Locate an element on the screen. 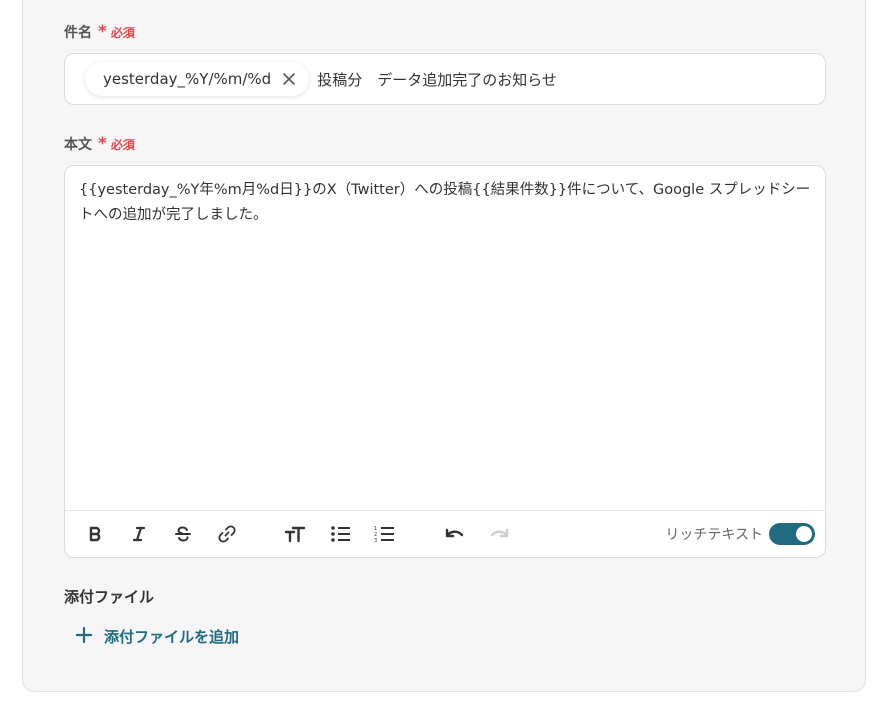  attachment-label-row: 添付ファイル is located at coordinates (109, 596).